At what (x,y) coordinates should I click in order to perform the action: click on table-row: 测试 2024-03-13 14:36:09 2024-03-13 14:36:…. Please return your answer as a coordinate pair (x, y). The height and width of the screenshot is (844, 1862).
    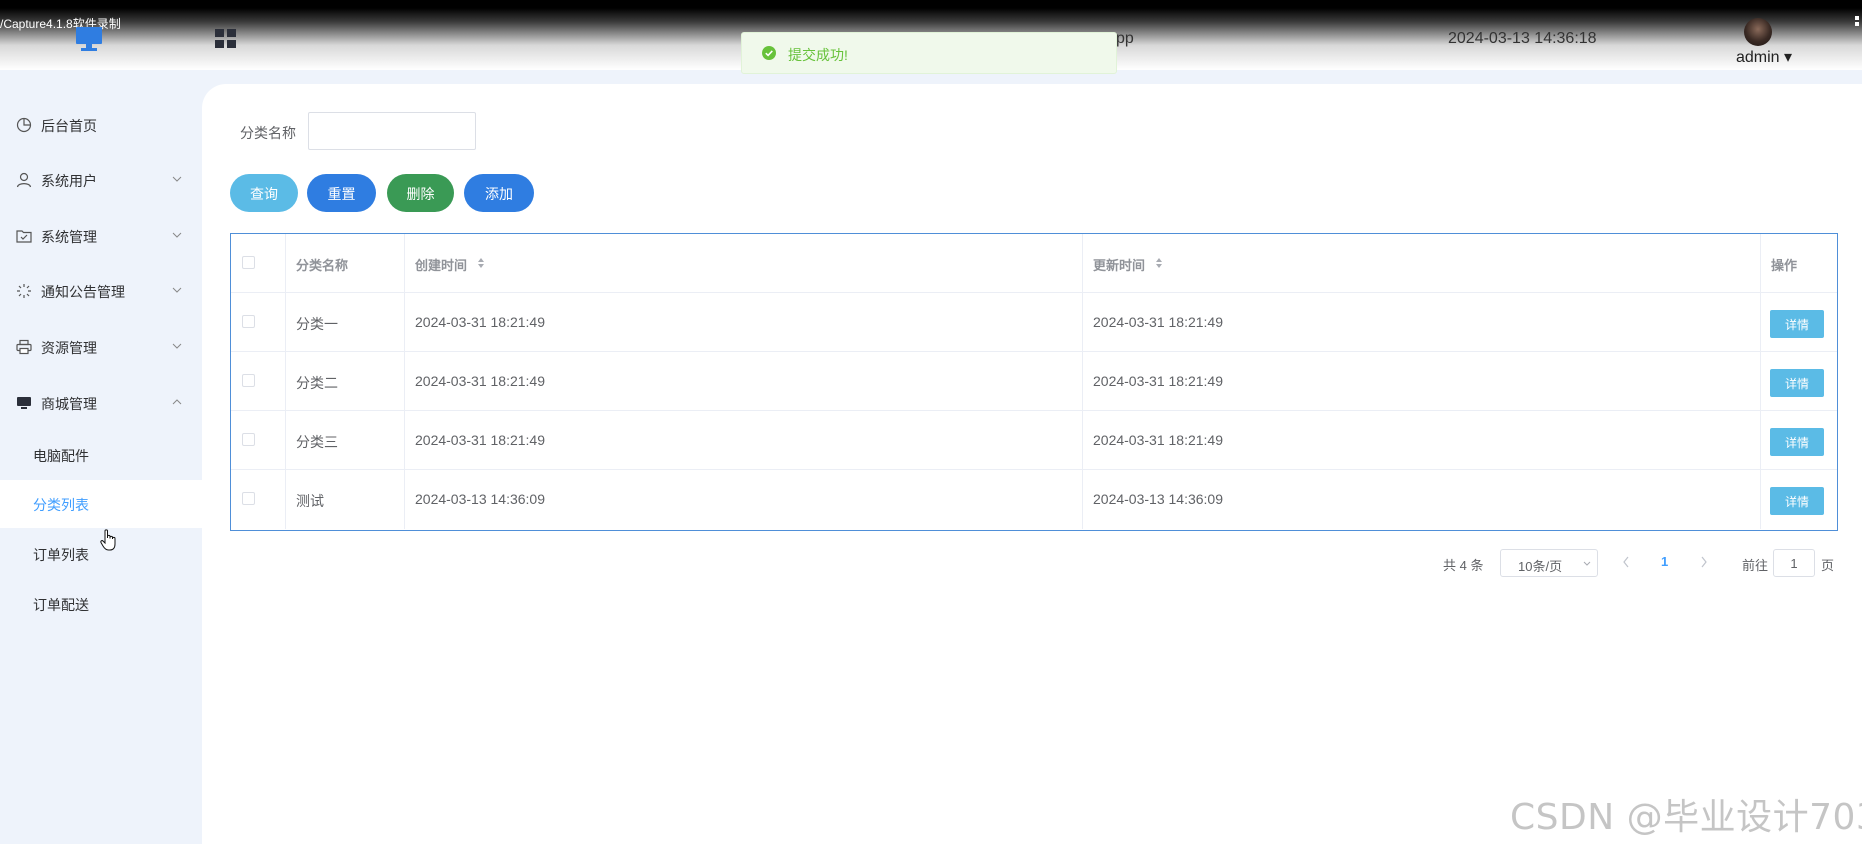
    Looking at the image, I should click on (1034, 499).